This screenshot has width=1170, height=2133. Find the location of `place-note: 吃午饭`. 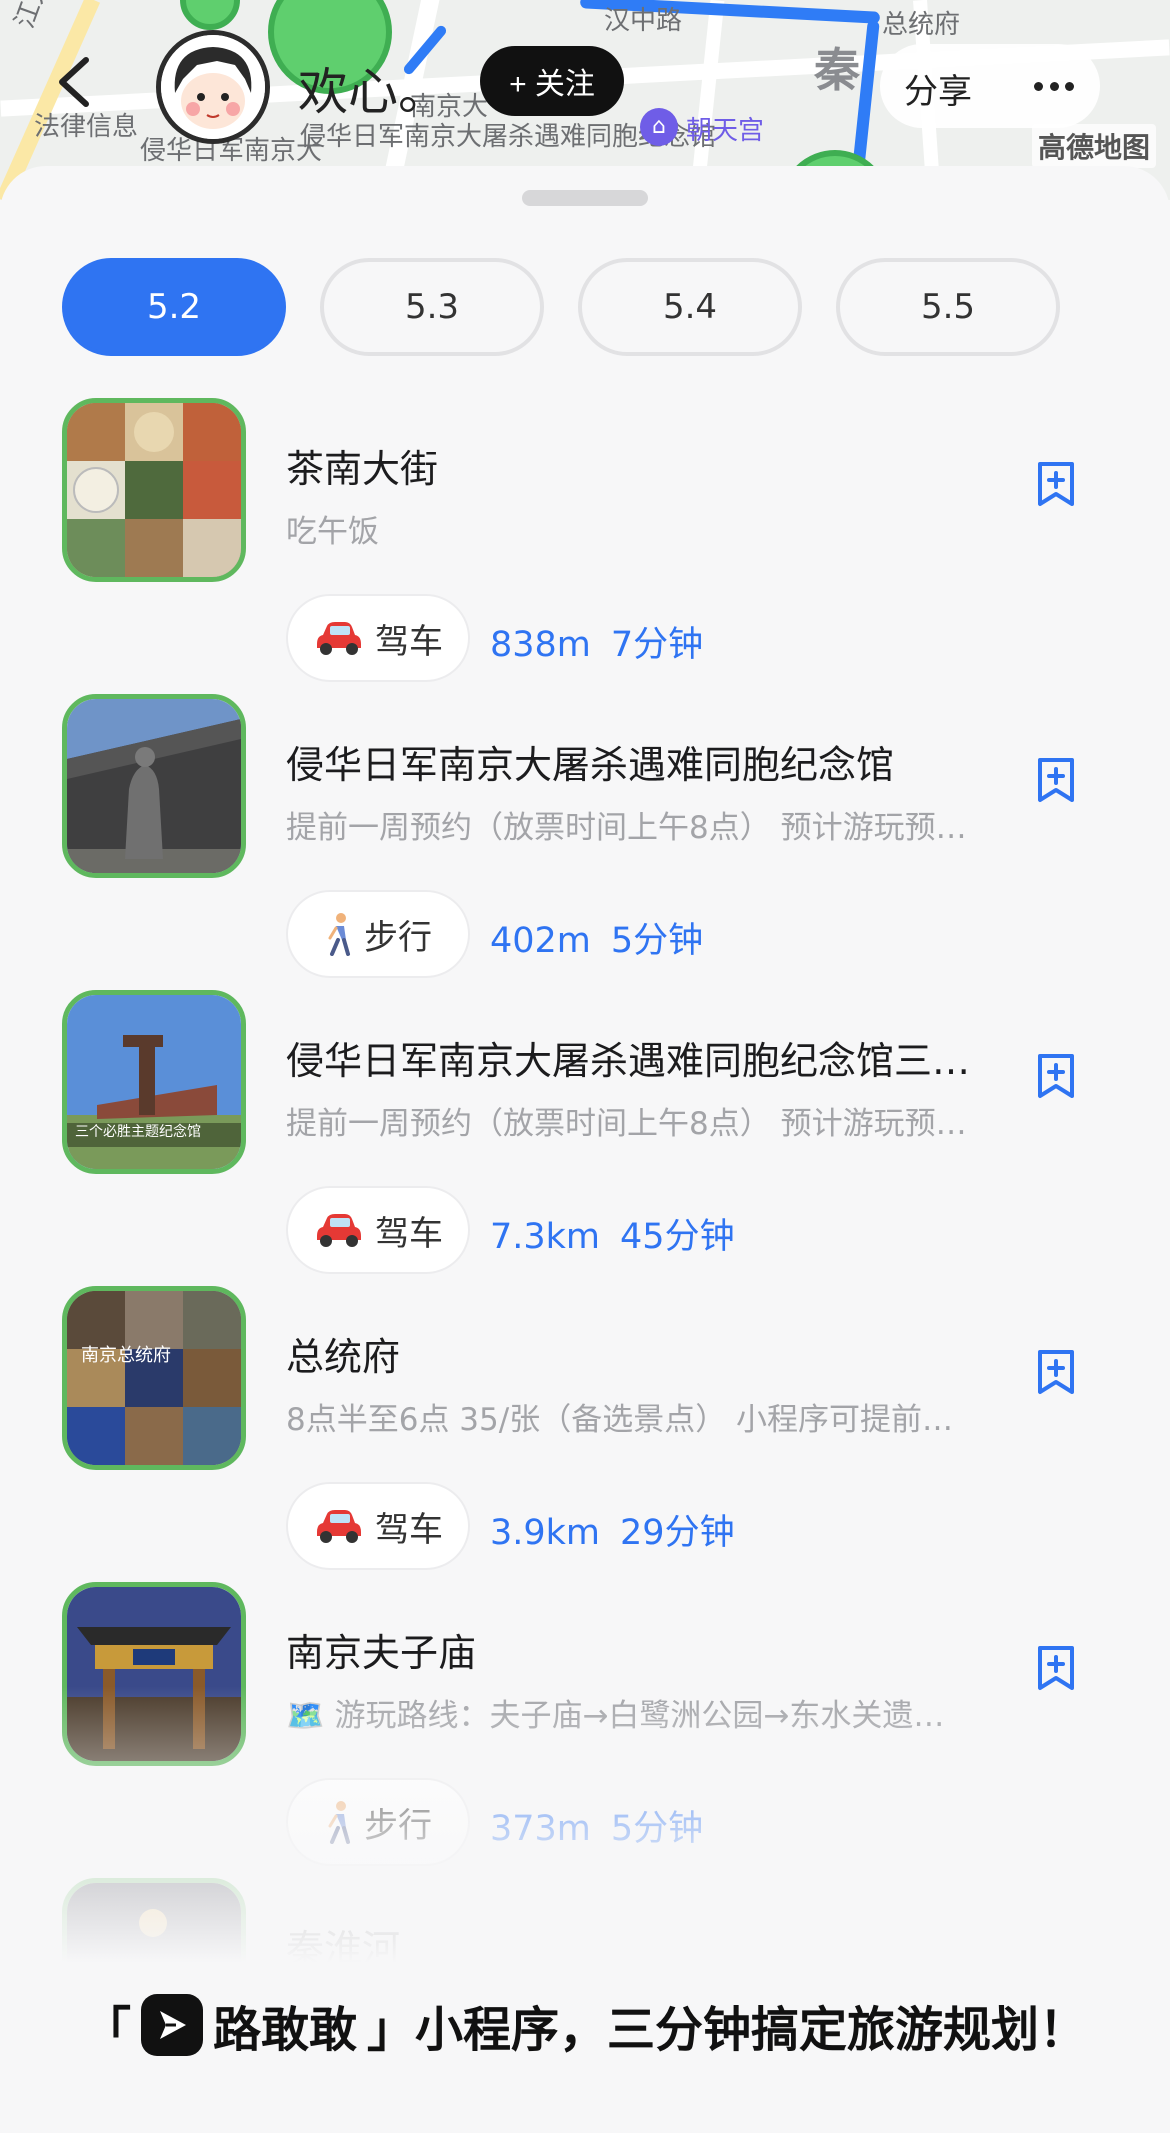

place-note: 吃午饭 is located at coordinates (332, 532).